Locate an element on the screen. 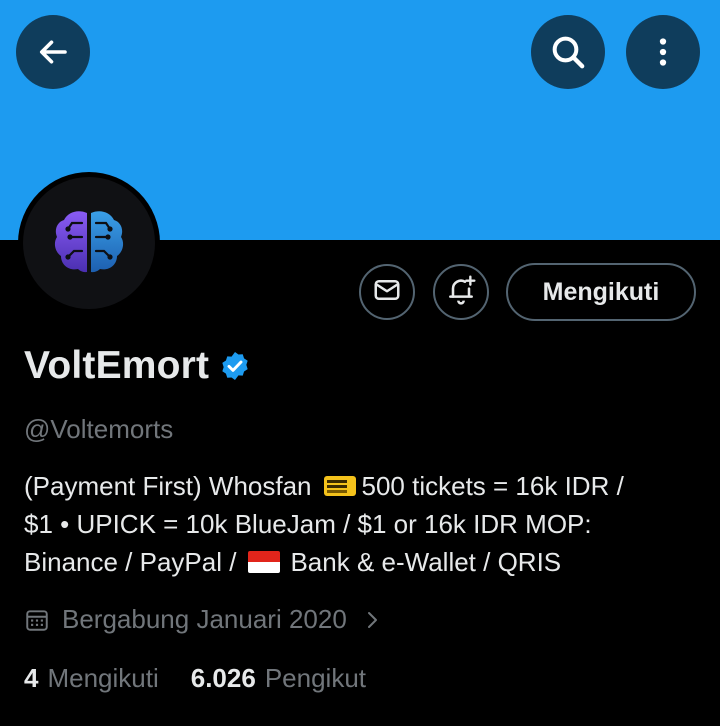  joined-date-row: Bergabung Januari 2020 is located at coordinates (203, 619).